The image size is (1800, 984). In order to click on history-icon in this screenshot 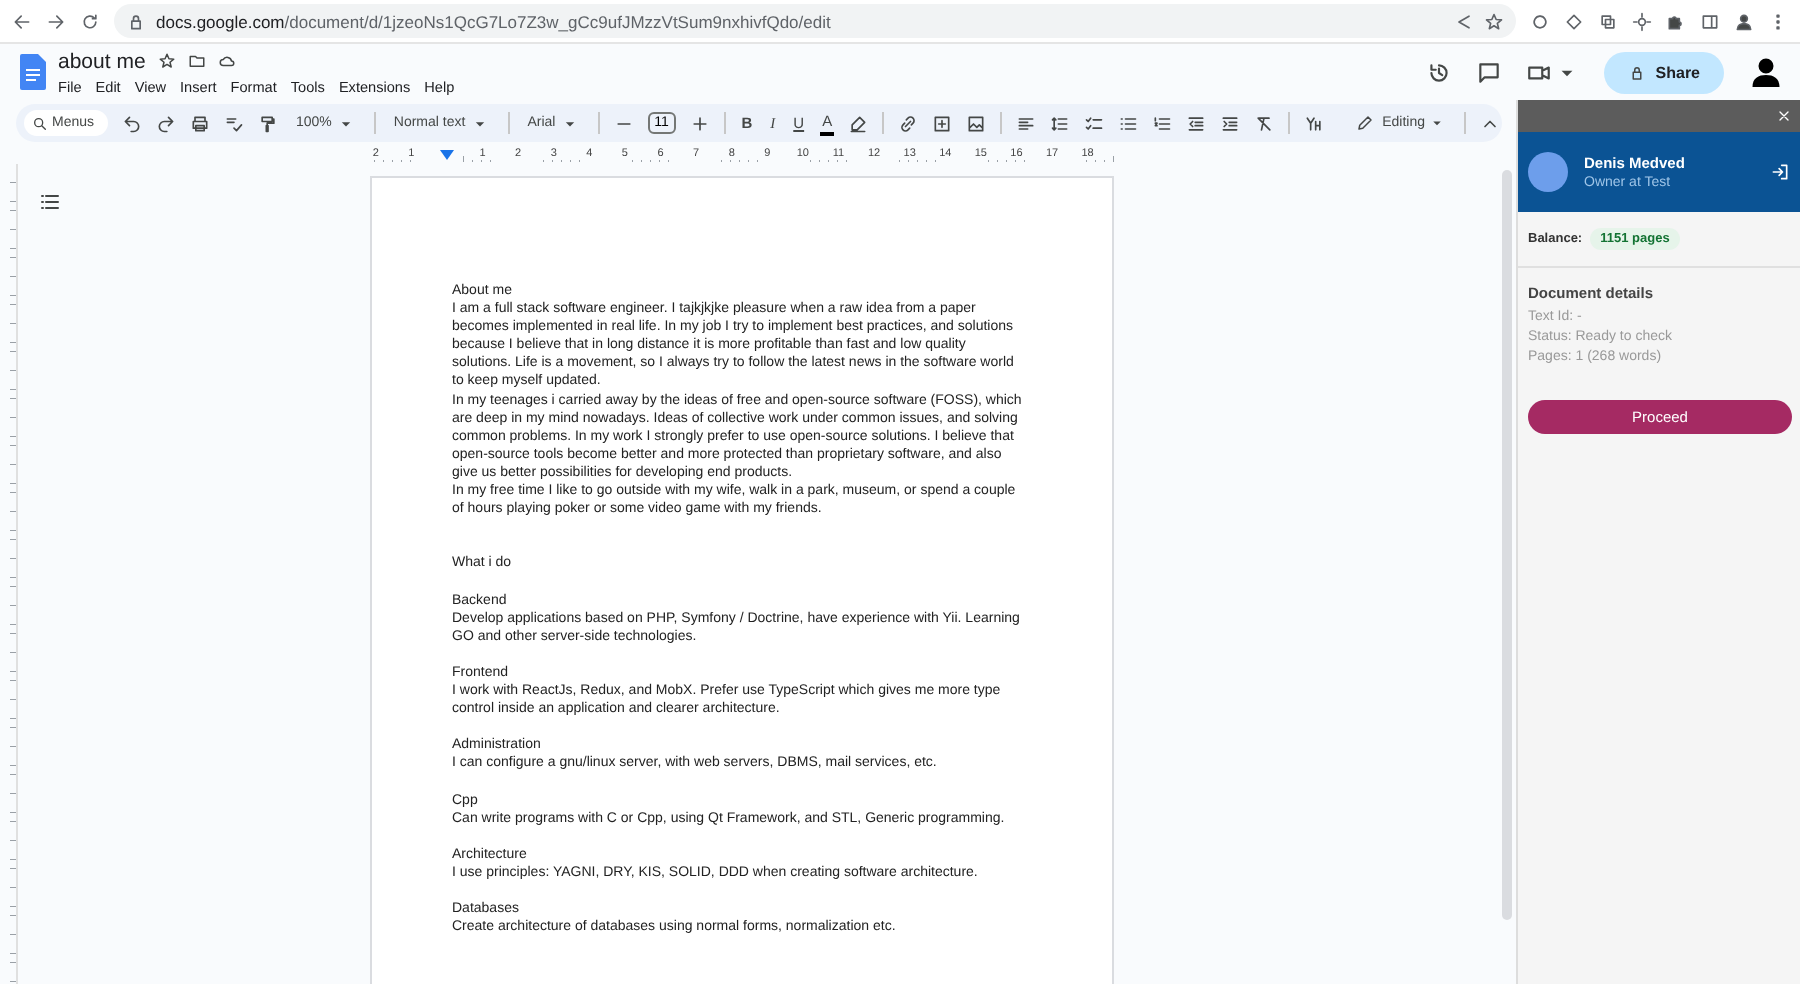, I will do `click(1438, 72)`.